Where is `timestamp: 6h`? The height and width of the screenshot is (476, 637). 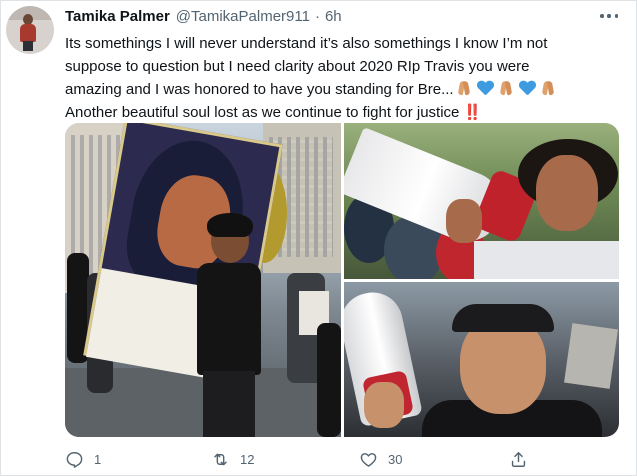 timestamp: 6h is located at coordinates (333, 16).